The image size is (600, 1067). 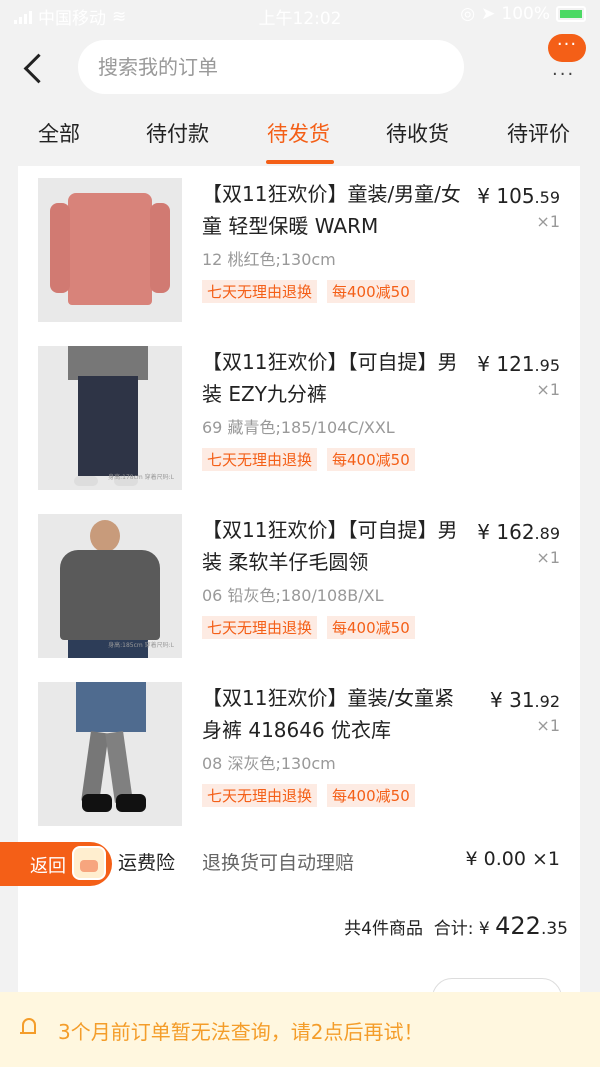 What do you see at coordinates (269, 763) in the screenshot?
I see `product-spec: 08 深灰色;130cm` at bounding box center [269, 763].